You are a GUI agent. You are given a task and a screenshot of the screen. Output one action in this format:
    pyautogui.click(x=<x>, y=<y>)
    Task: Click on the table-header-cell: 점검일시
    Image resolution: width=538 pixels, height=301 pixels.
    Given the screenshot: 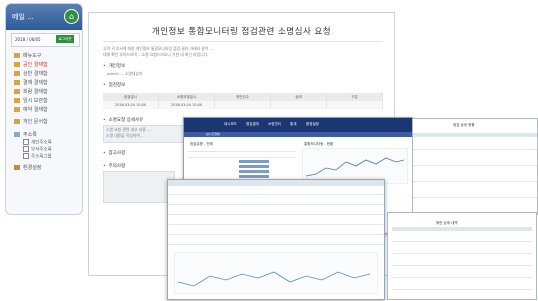 What is the action you would take?
    pyautogui.click(x=131, y=97)
    